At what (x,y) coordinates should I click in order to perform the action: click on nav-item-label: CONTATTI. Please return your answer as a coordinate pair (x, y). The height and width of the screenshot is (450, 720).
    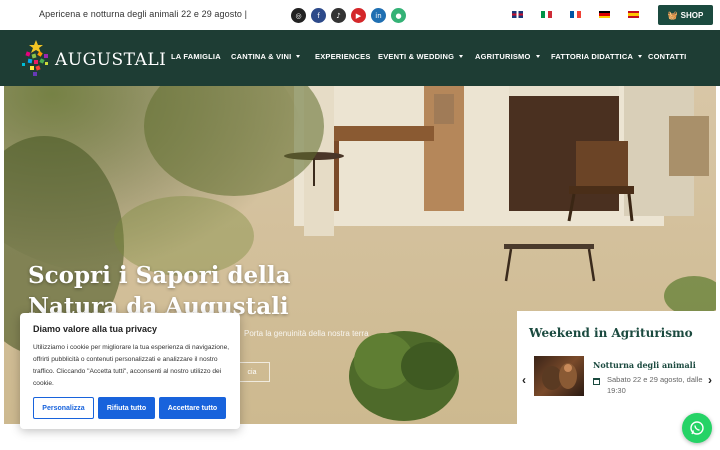
    Looking at the image, I should click on (667, 56).